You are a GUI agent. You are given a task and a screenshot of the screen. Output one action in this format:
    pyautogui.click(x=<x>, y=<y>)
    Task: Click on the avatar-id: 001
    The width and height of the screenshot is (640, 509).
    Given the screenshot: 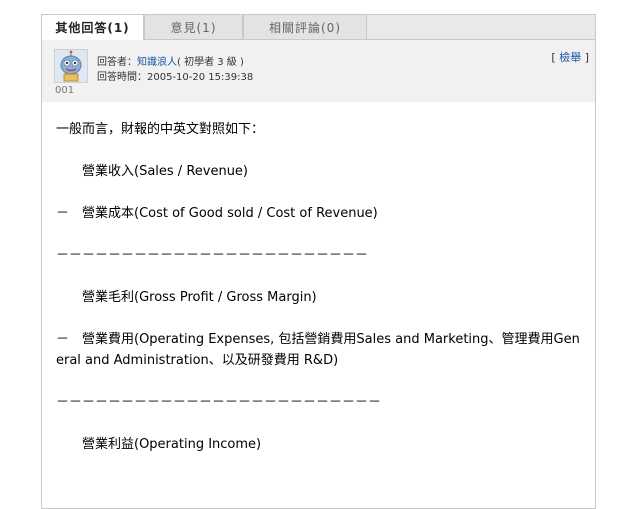 What is the action you would take?
    pyautogui.click(x=65, y=90)
    